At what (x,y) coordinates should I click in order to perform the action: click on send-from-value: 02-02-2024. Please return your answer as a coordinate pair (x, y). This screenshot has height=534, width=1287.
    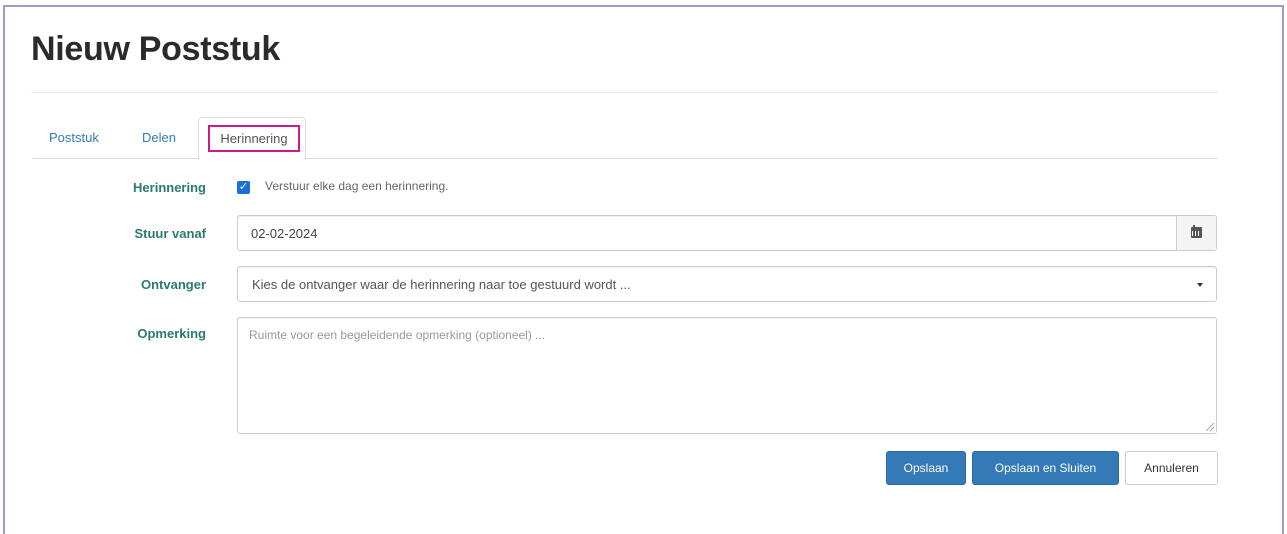
    Looking at the image, I should click on (284, 233).